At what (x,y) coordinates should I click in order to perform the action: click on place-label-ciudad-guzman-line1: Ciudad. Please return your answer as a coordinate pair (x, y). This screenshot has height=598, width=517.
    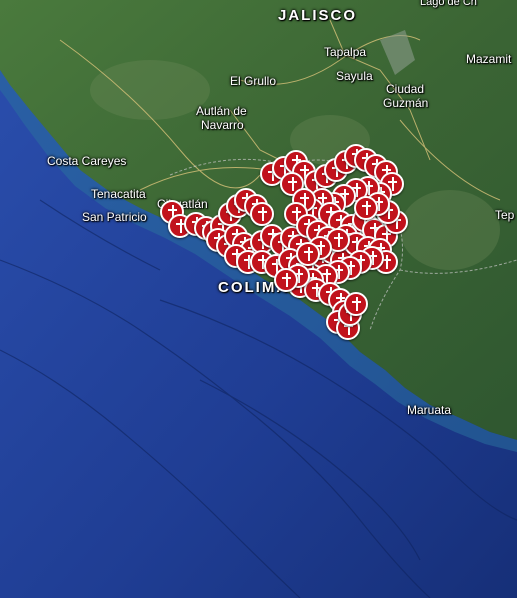
    Looking at the image, I should click on (405, 89).